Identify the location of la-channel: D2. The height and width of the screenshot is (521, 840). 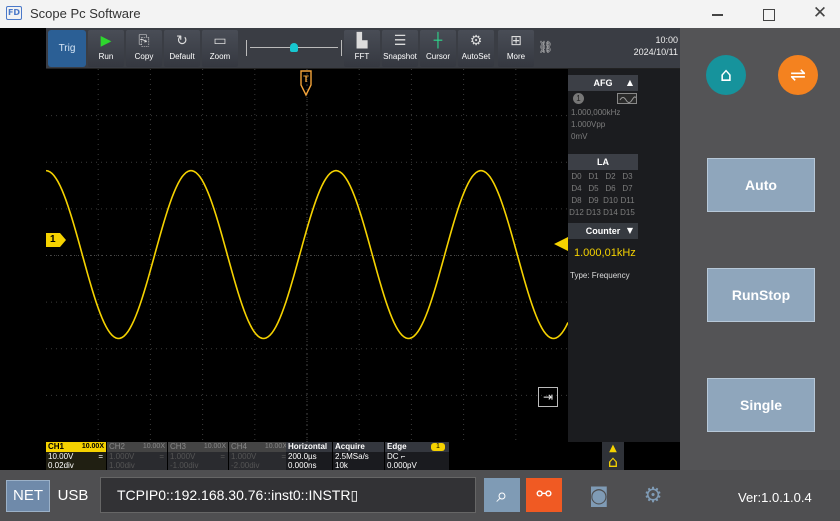
(610, 176).